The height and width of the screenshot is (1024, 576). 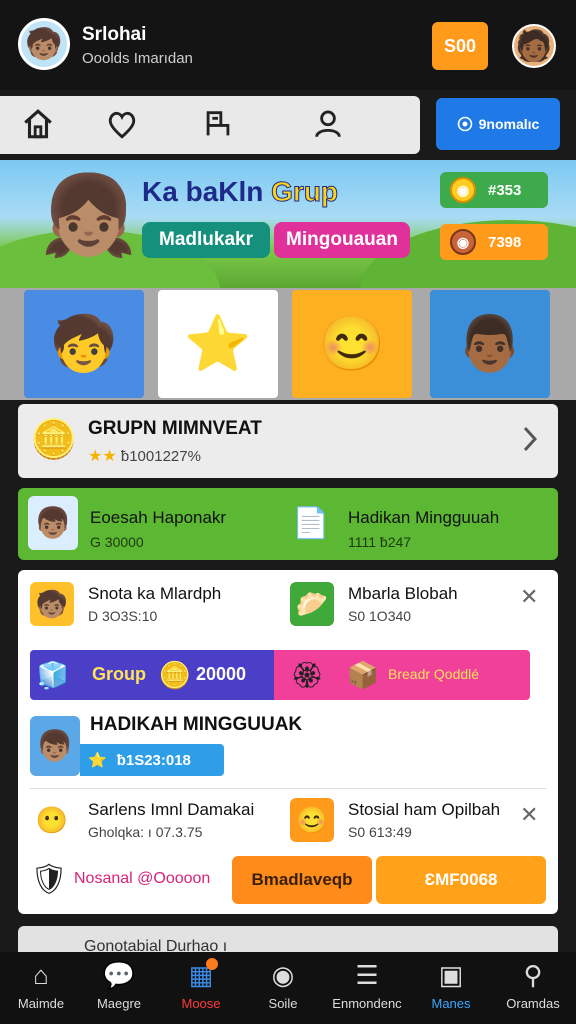 I want to click on tab-label: Soile, so click(x=283, y=1003).